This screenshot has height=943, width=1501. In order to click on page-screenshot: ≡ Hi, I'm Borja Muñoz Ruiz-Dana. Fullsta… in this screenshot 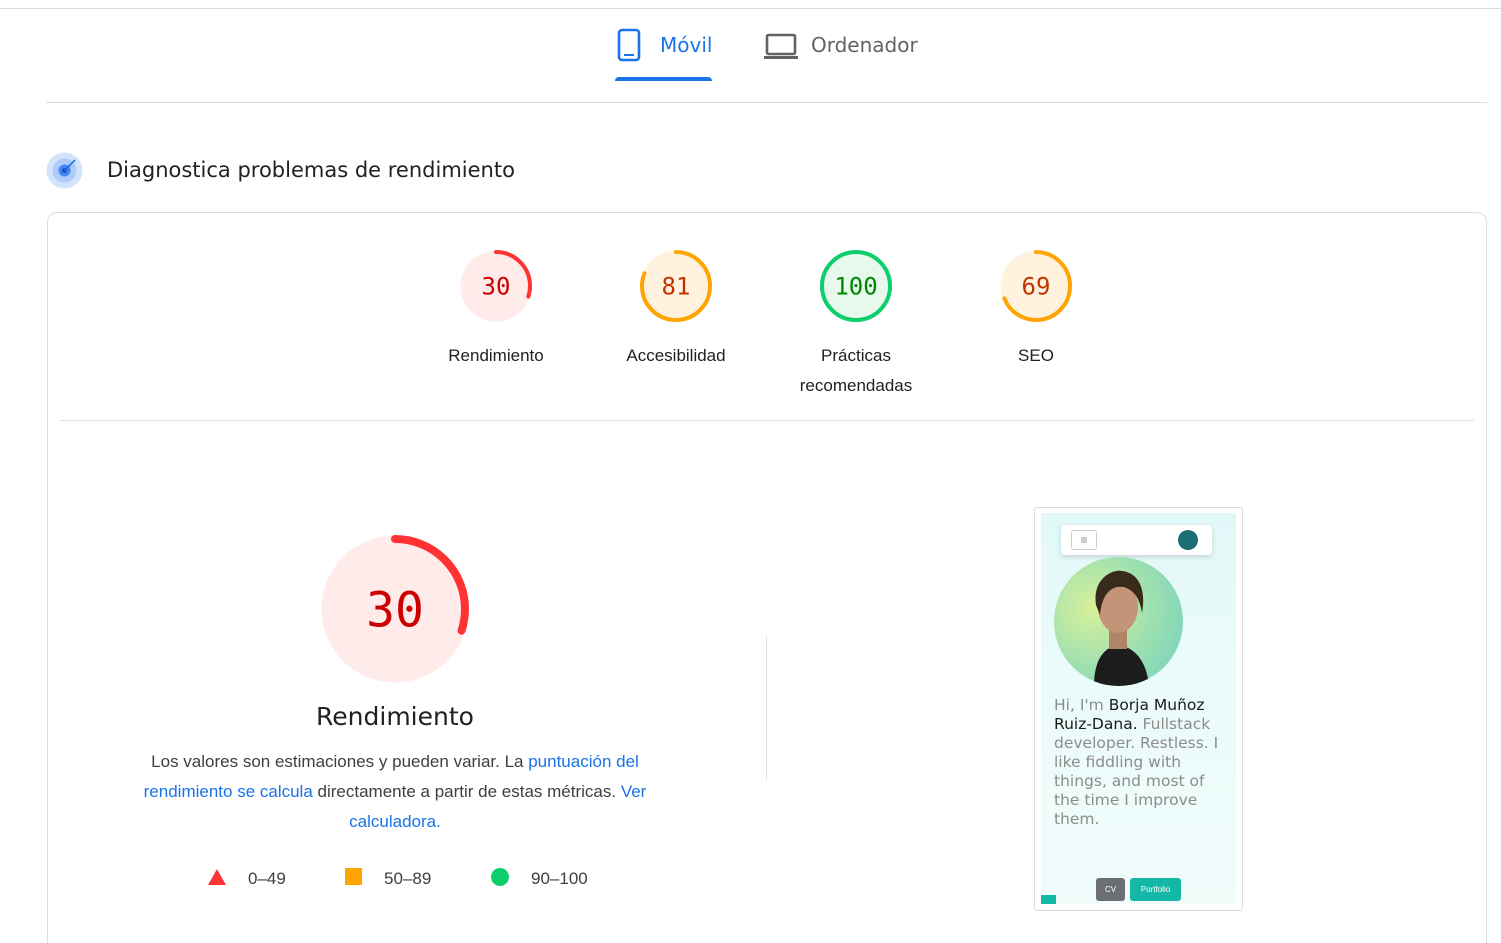, I will do `click(1138, 708)`.